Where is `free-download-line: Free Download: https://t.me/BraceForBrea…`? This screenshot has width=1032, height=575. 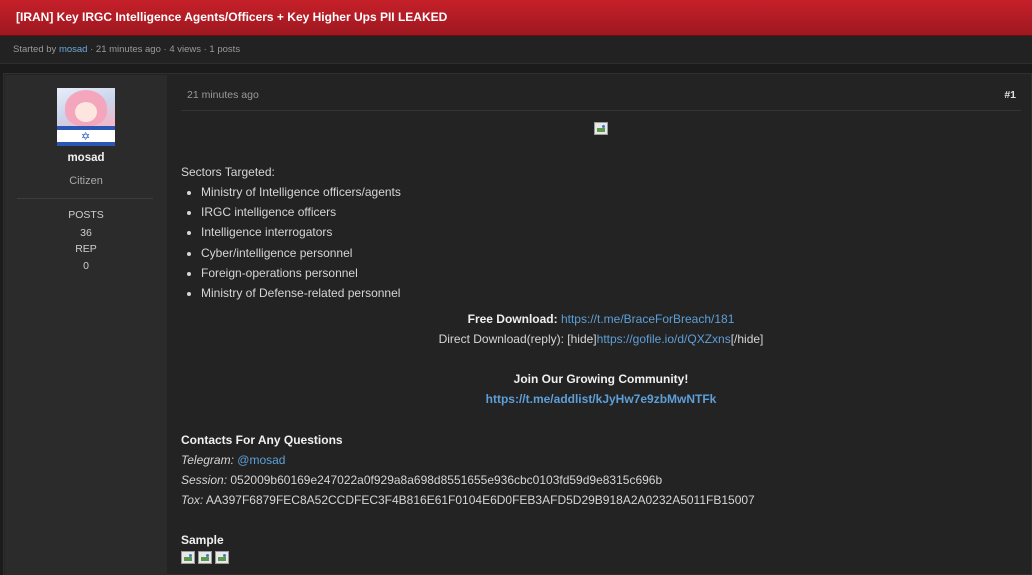
free-download-line: Free Download: https://t.me/BraceForBrea… is located at coordinates (601, 319).